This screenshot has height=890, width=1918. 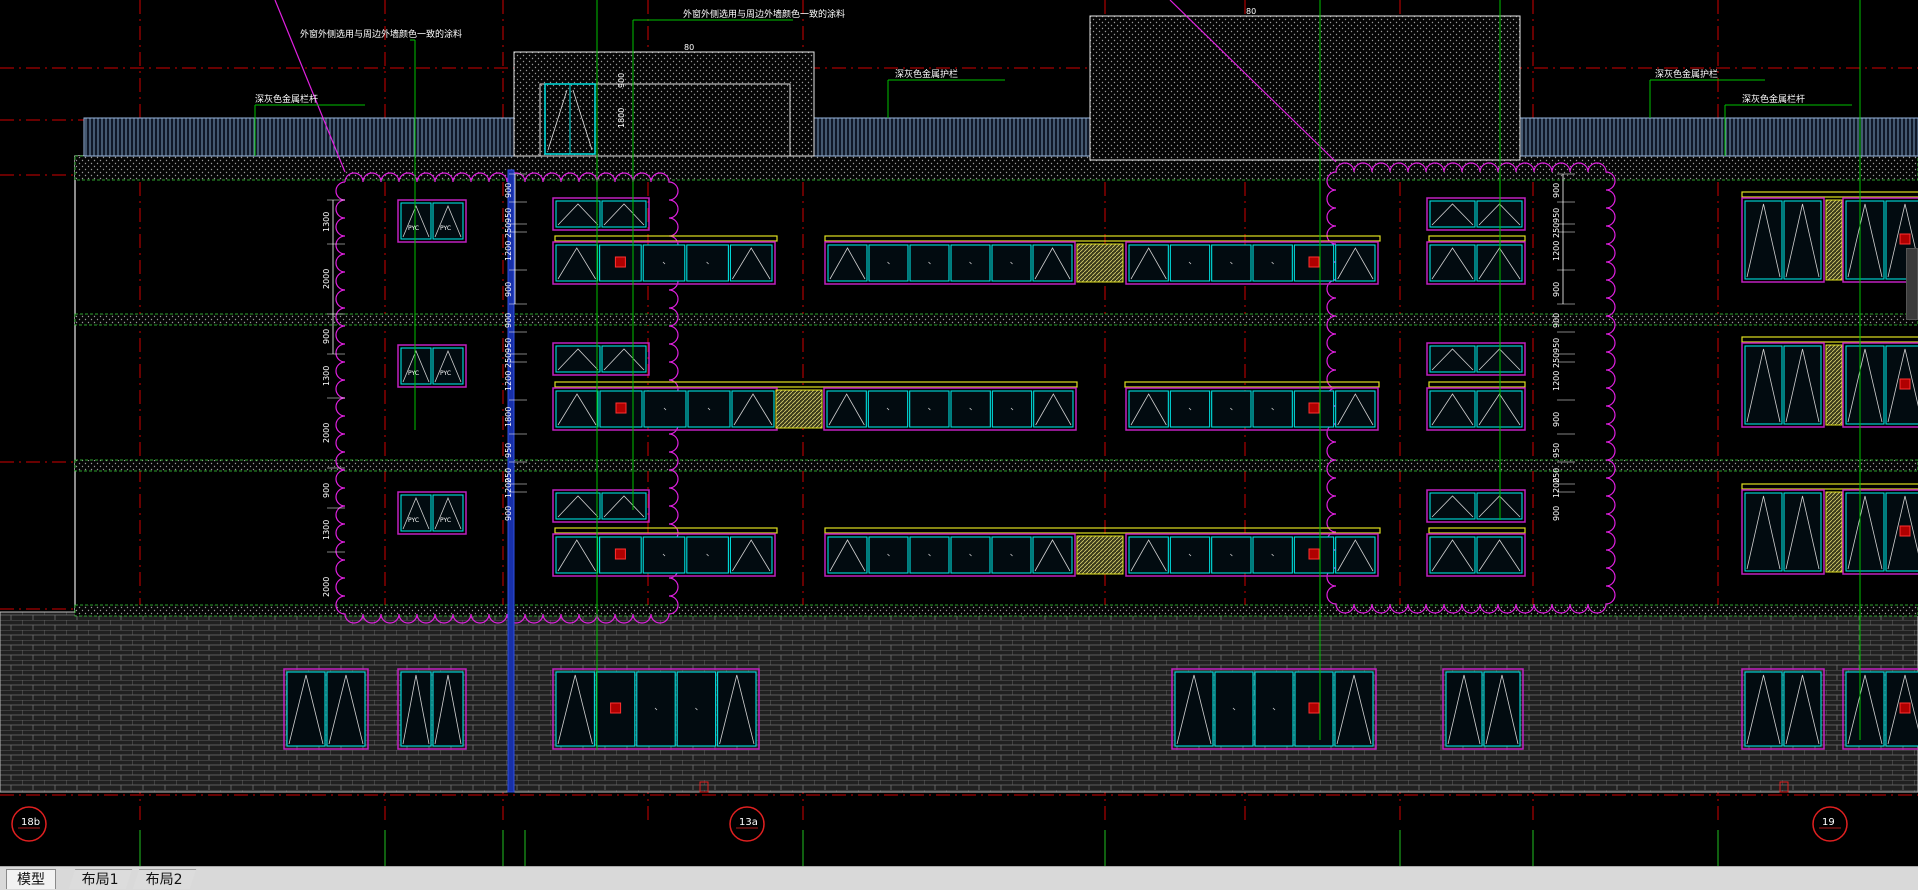 I want to click on dim-chain-right-label: 250, so click(x=1556, y=230).